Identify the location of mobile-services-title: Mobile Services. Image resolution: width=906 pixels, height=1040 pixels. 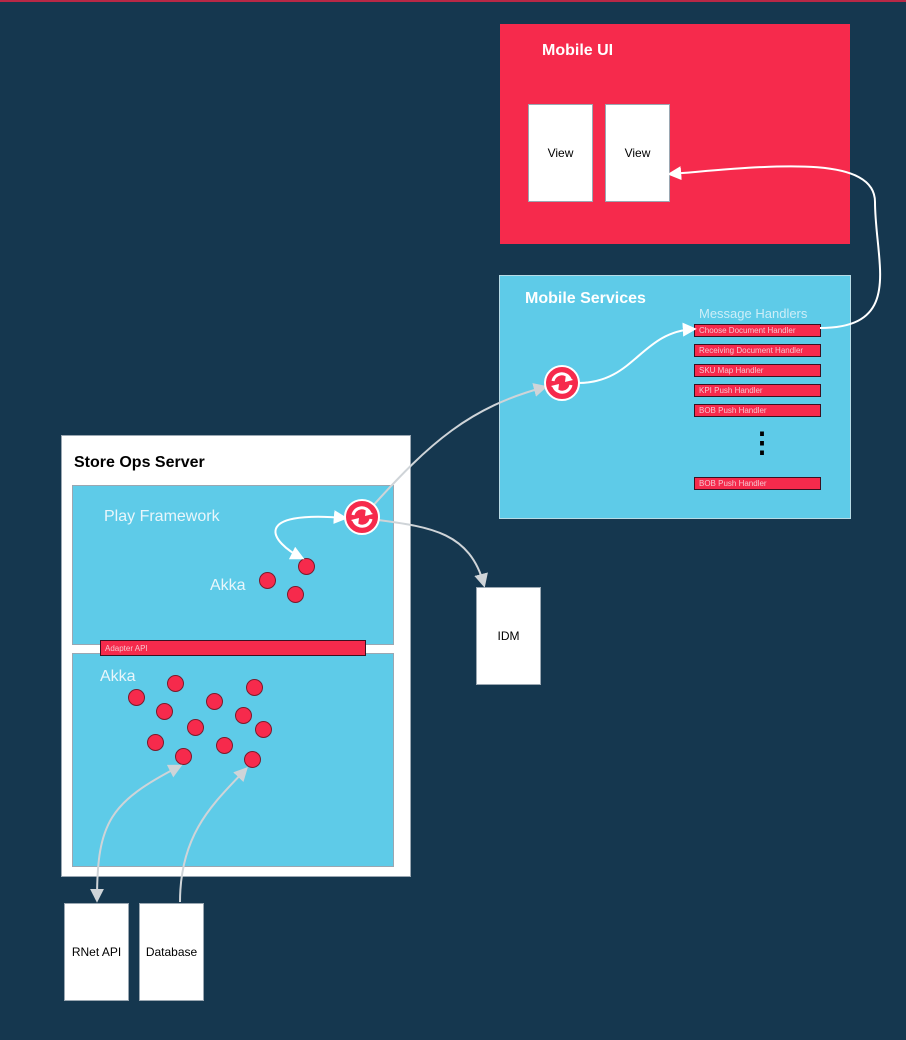
(585, 298).